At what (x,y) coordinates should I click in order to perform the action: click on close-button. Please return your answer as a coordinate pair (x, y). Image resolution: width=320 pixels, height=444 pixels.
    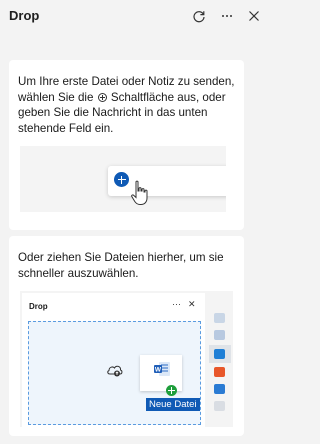
    Looking at the image, I should click on (254, 16).